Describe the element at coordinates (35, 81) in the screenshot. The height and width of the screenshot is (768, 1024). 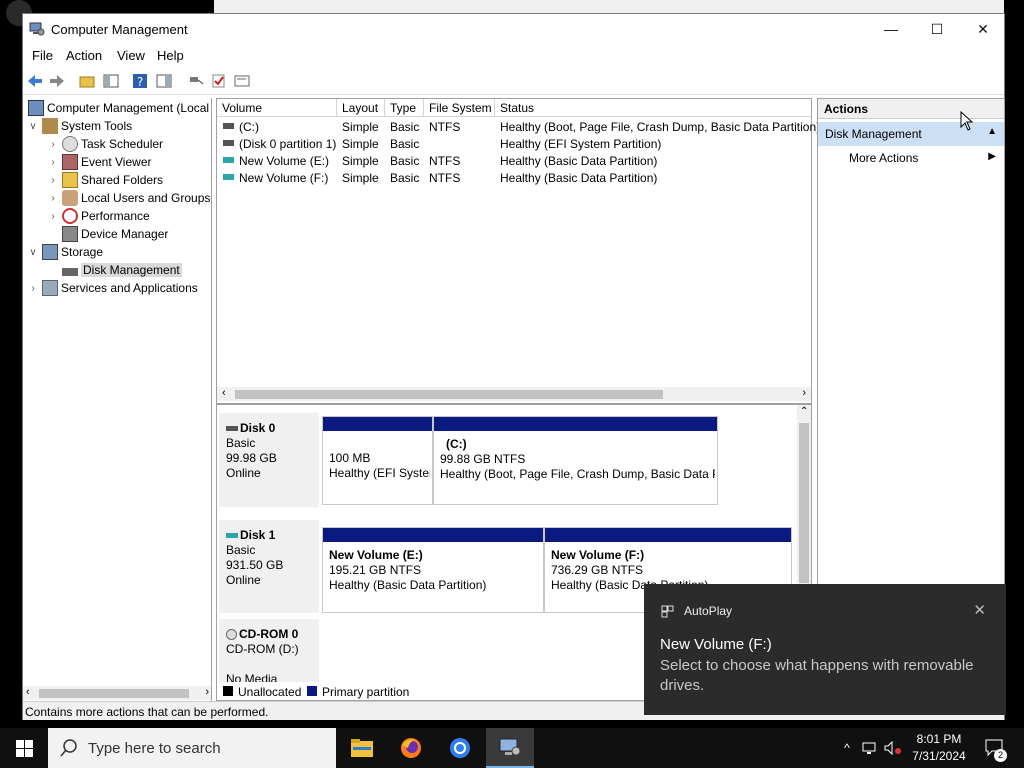
I see `back-arrow-icon` at that location.